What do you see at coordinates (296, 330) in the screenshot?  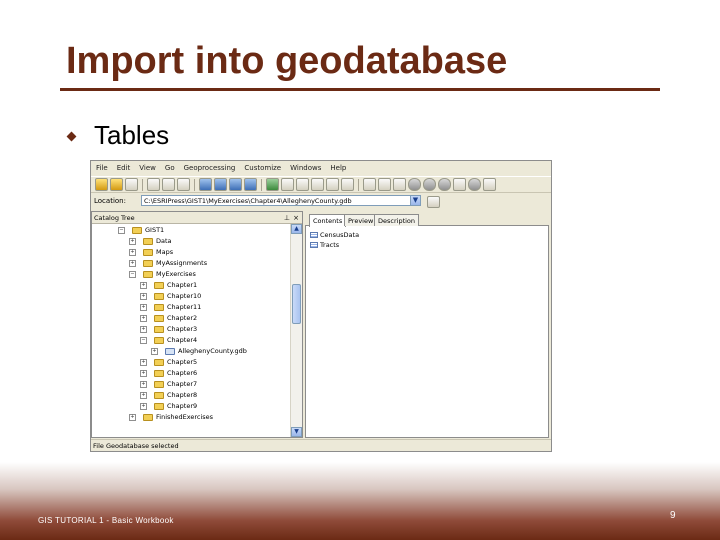 I see `vertical-scrollbar: ▲ ▼` at bounding box center [296, 330].